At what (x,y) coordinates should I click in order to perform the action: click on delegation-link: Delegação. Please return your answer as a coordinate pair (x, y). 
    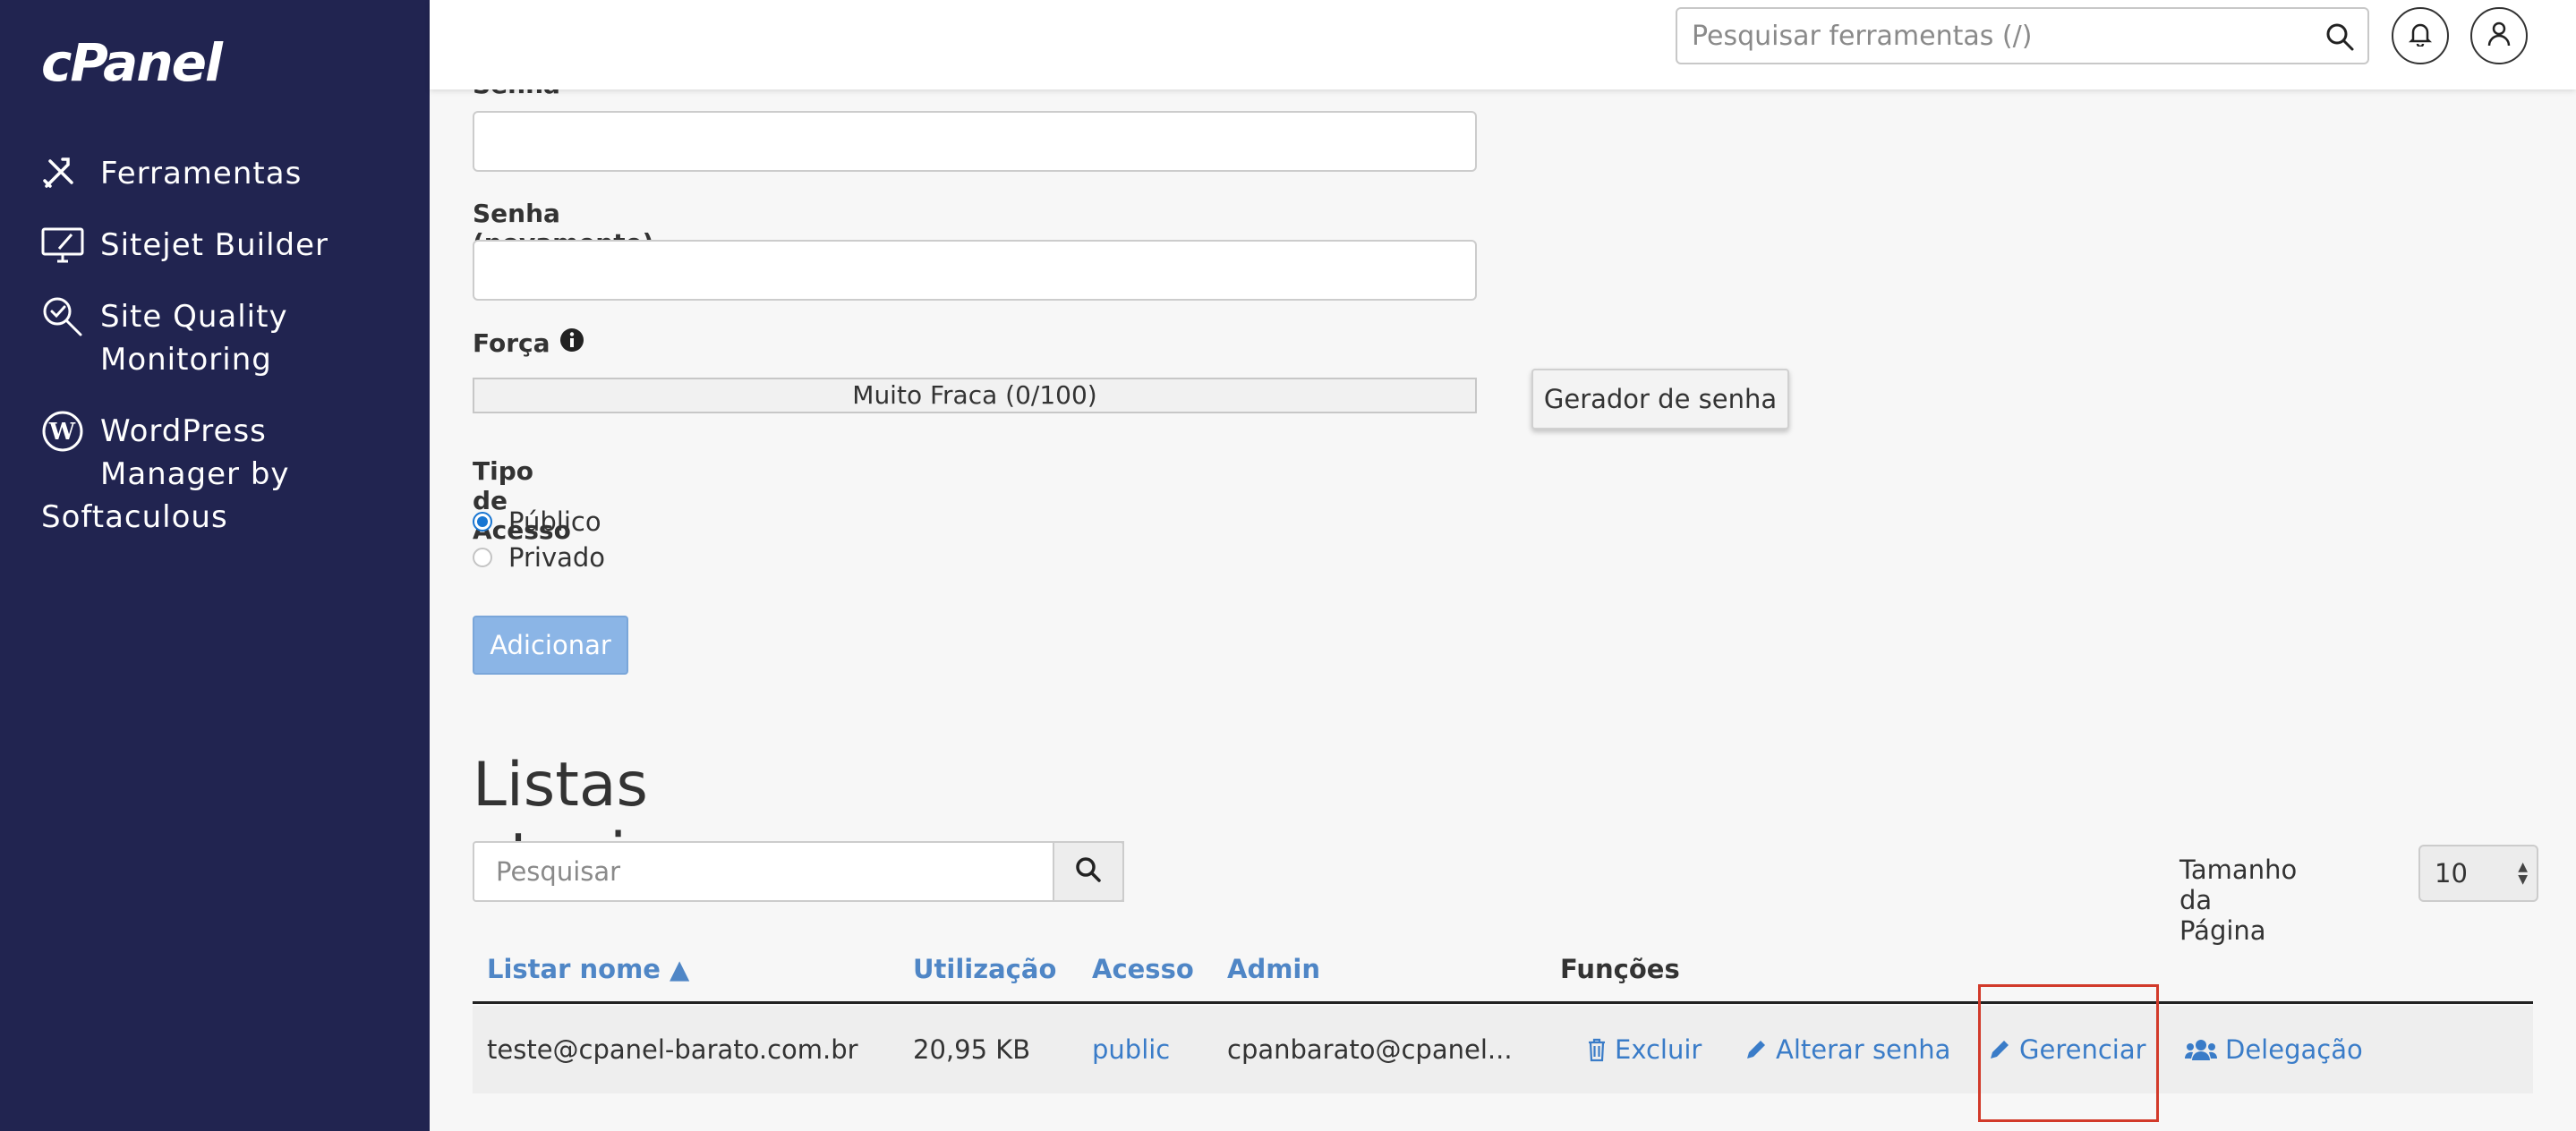
    Looking at the image, I should click on (2273, 1049).